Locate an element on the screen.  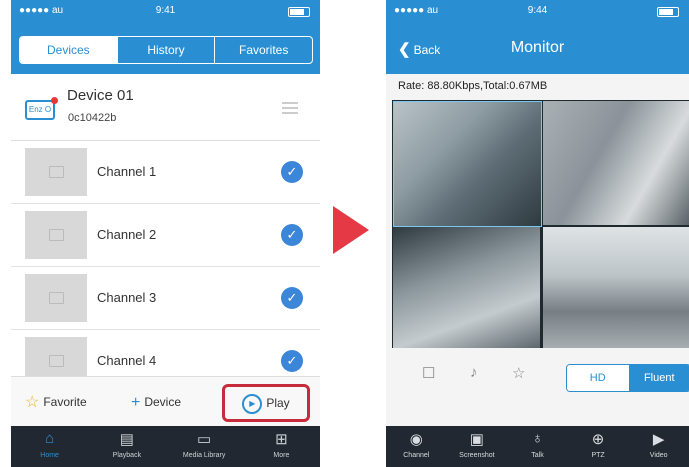
ptz-icon: ⊕ is located at coordinates (598, 439).